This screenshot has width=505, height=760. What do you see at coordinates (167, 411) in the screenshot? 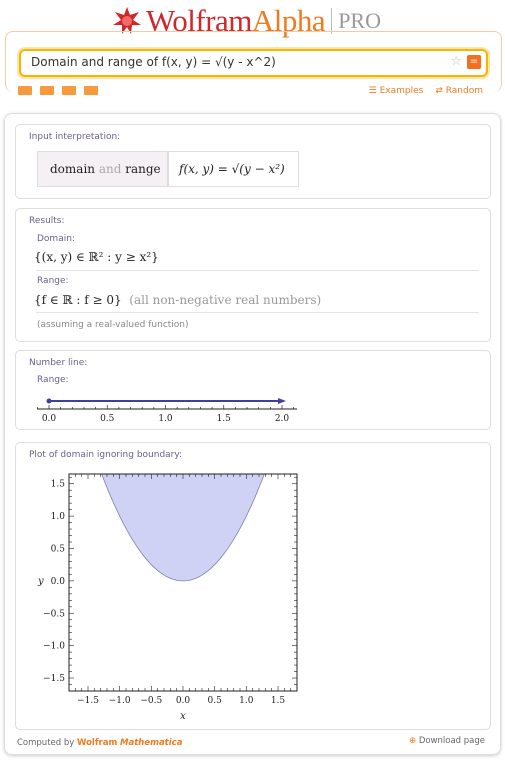
I see `number-line-chart: 0.0 0.5 1.0 1.5 2.0` at bounding box center [167, 411].